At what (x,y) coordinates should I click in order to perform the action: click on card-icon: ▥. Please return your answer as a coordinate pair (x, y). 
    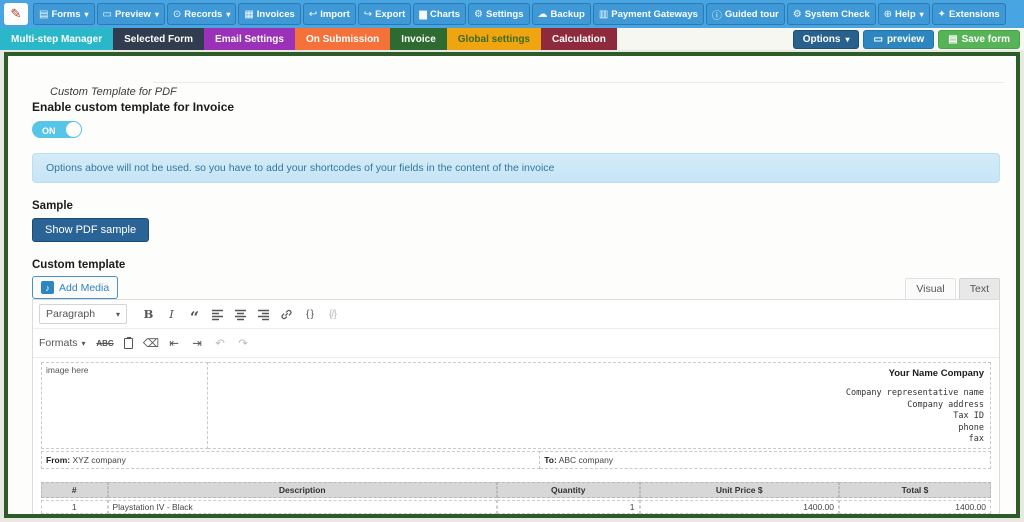
    Looking at the image, I should click on (603, 14).